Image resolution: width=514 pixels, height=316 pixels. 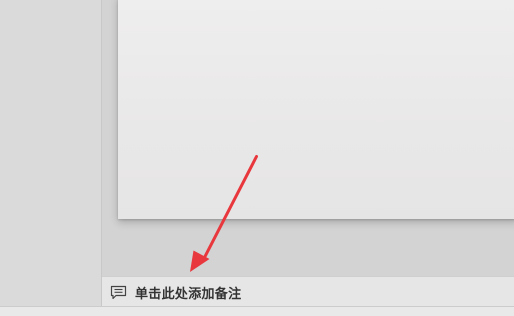 I want to click on notes-pane: 单击此处添加备注, so click(x=308, y=291).